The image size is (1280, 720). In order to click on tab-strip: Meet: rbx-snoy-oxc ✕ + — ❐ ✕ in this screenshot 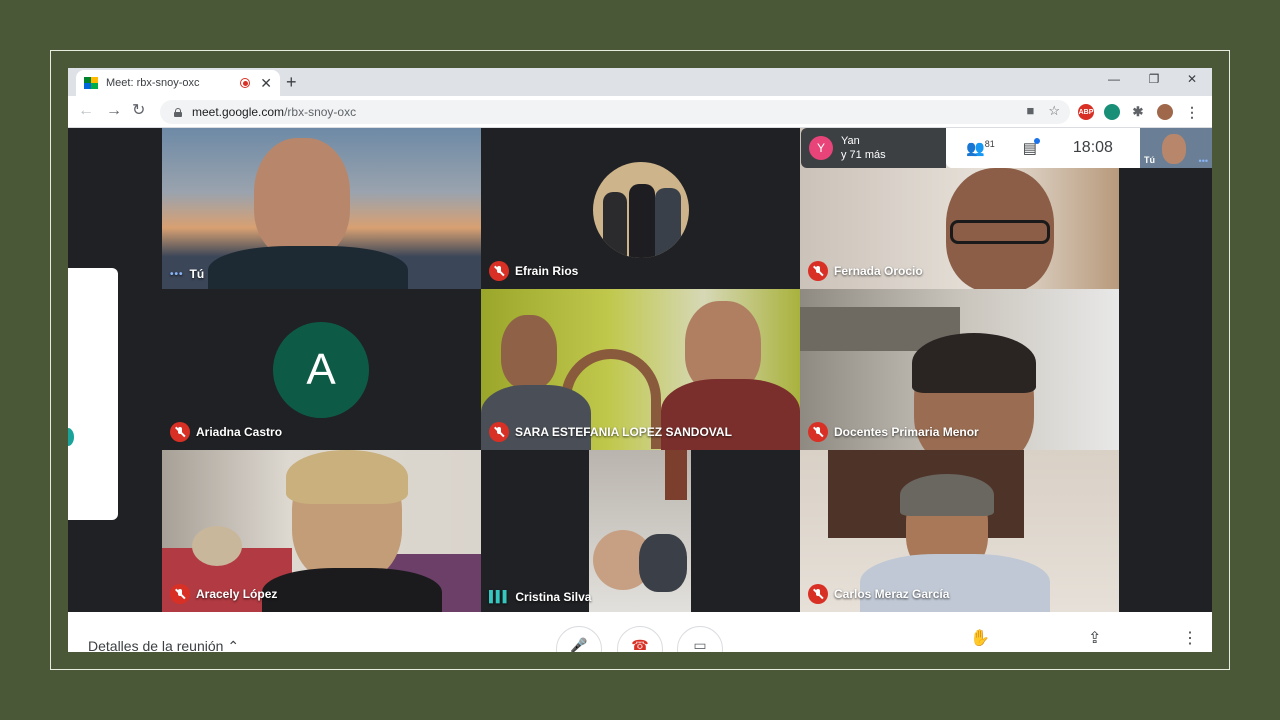, I will do `click(640, 82)`.